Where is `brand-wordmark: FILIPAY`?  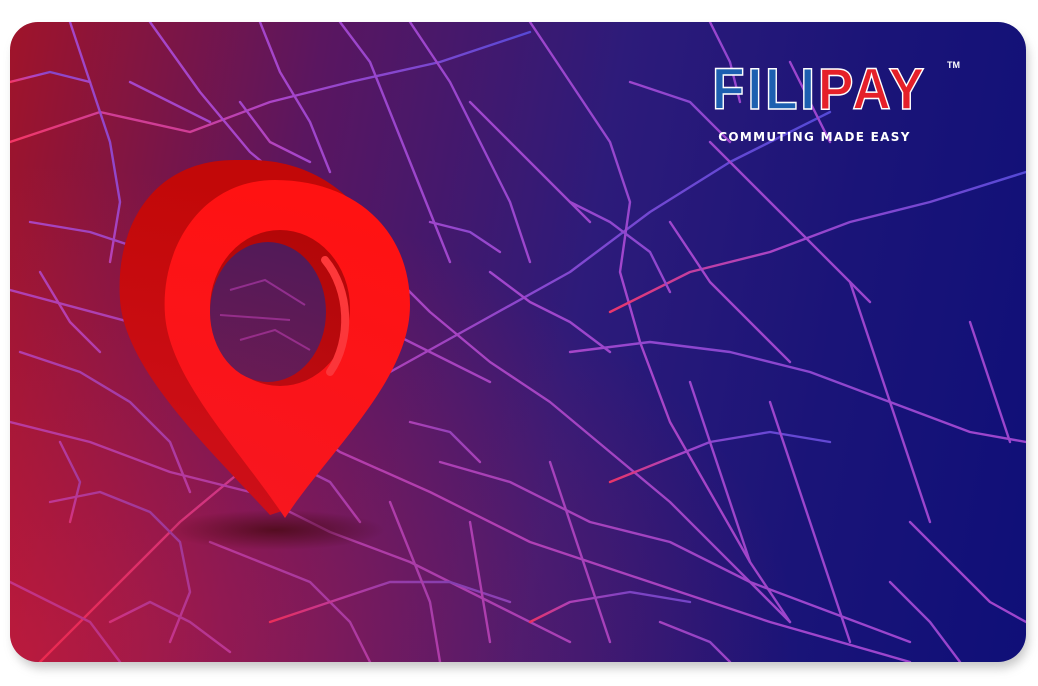 brand-wordmark: FILIPAY is located at coordinates (820, 90).